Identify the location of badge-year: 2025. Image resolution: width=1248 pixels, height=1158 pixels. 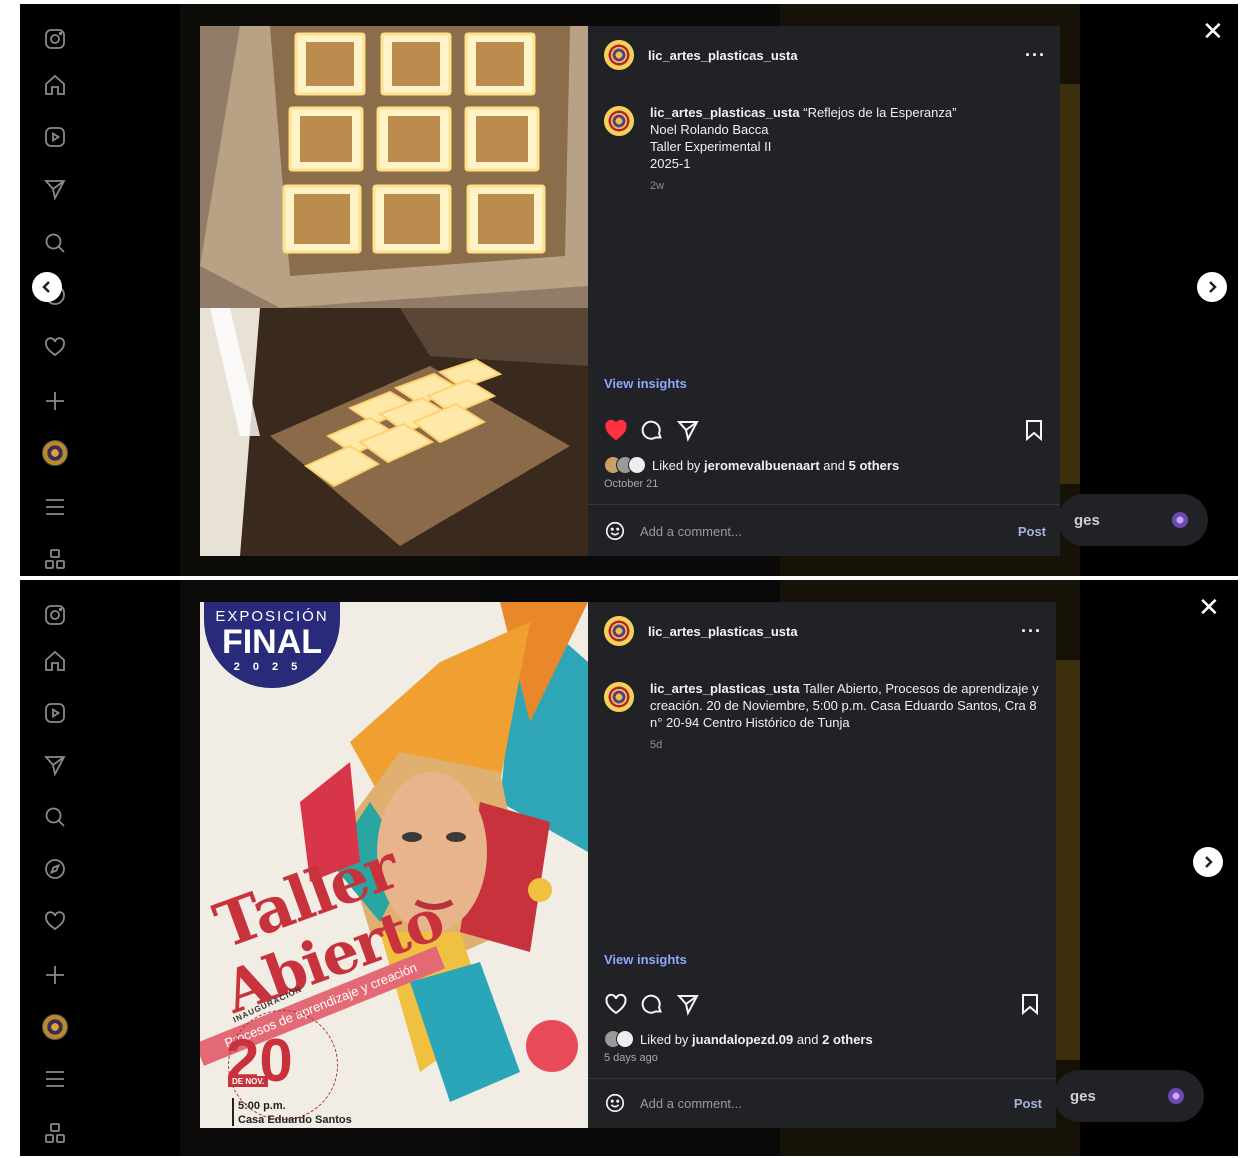
(272, 667).